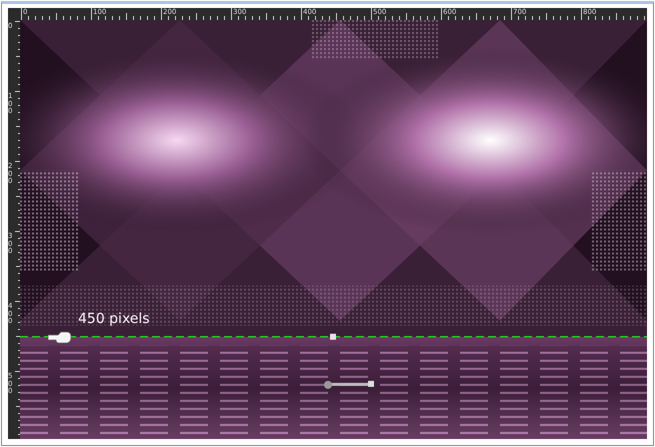 This screenshot has height=447, width=655. I want to click on pointing-hand-icon, so click(60, 337).